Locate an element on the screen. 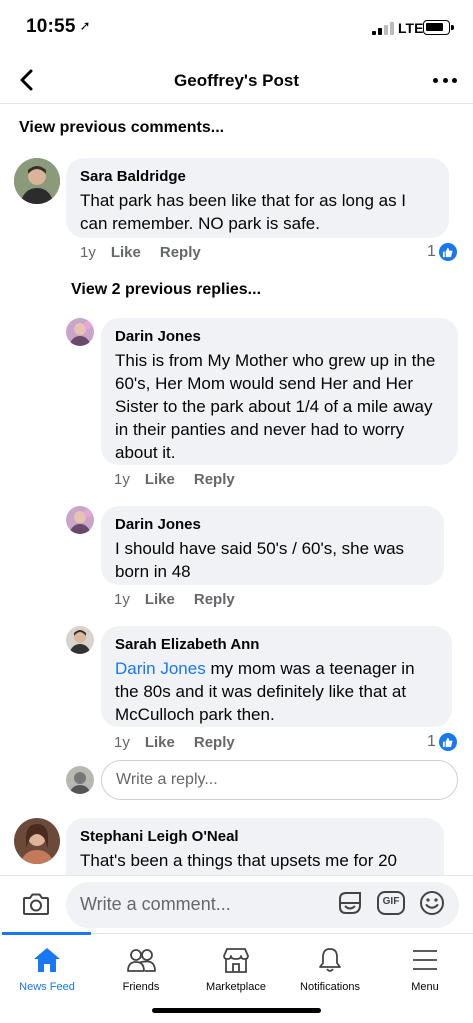  gif-label: GIF is located at coordinates (391, 901).